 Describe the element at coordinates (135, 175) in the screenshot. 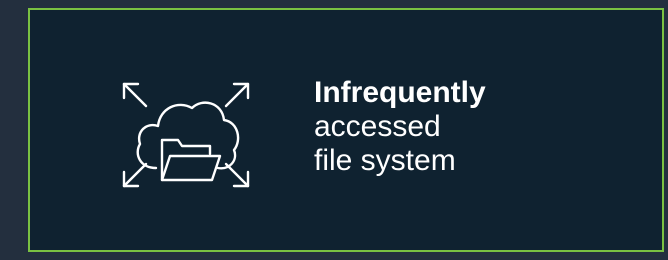

I see `expand-arrow-bottom-left-icon` at that location.